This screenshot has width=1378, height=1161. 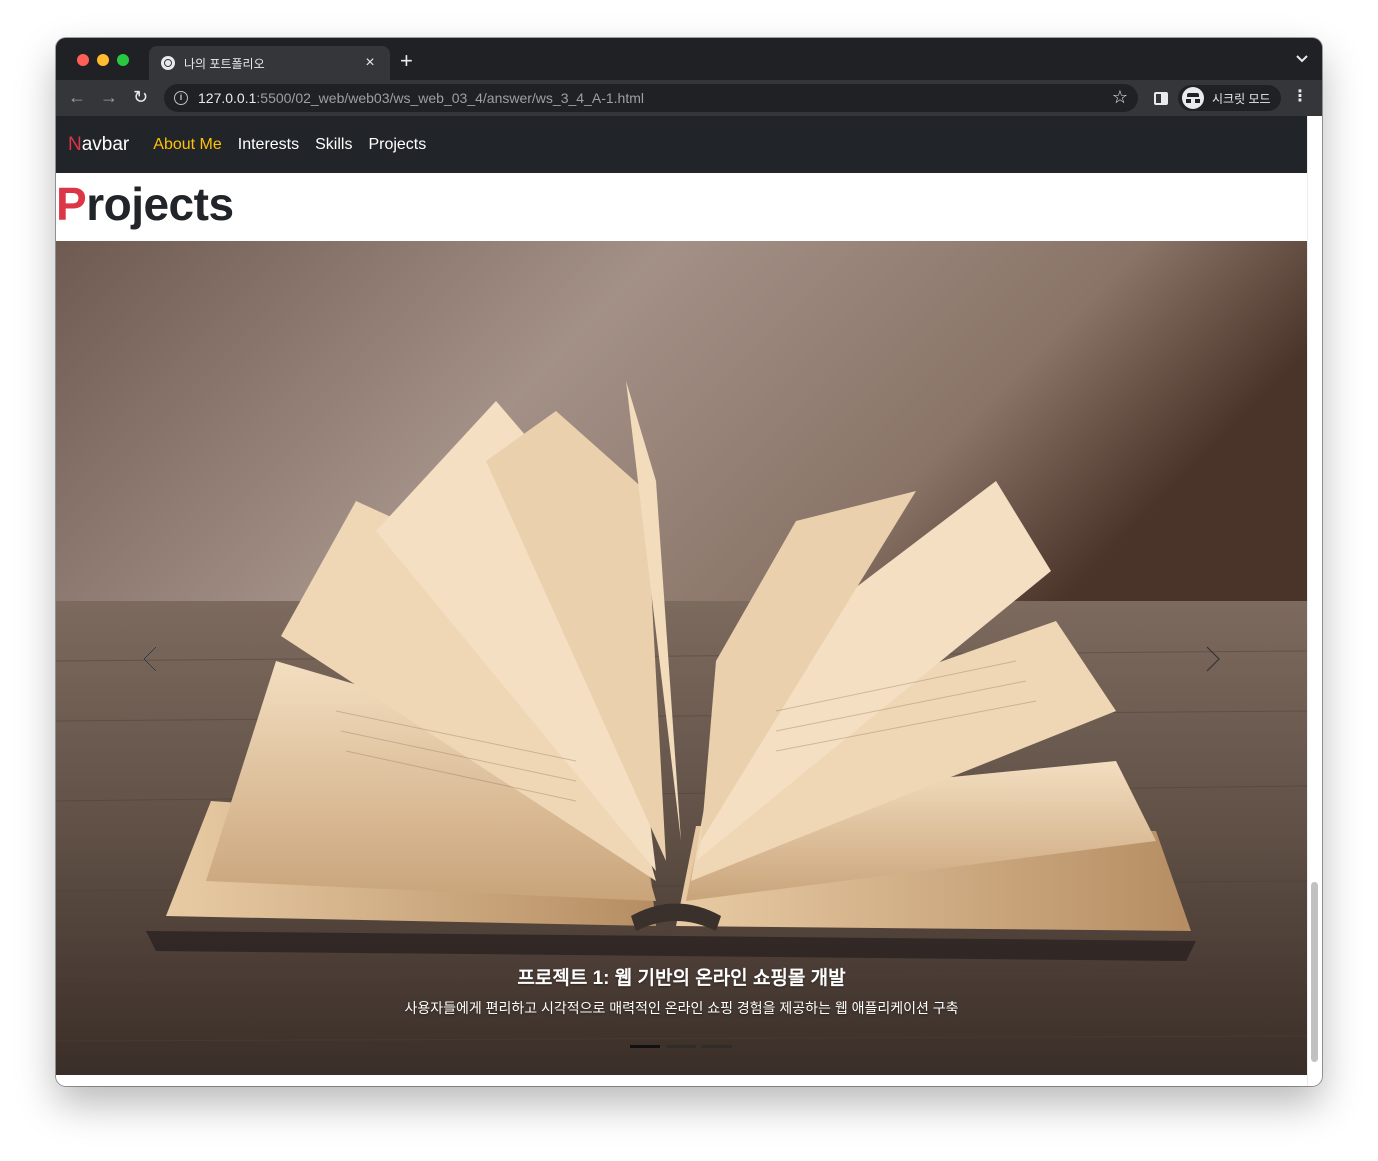 What do you see at coordinates (681, 1080) in the screenshot?
I see `page-bottom-area` at bounding box center [681, 1080].